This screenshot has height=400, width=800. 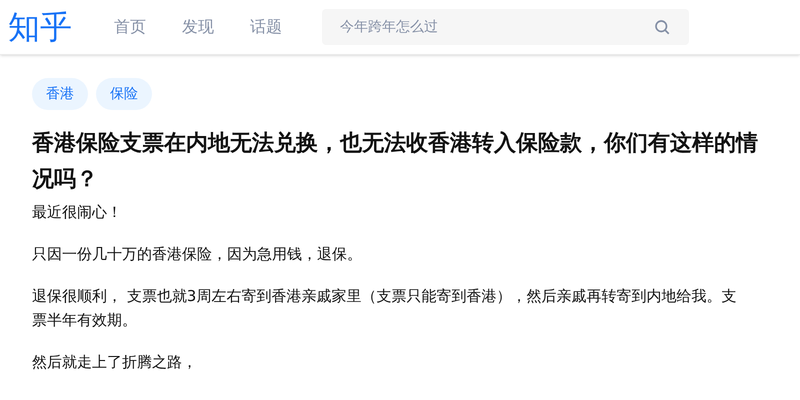 What do you see at coordinates (198, 27) in the screenshot?
I see `nav-link: 发现` at bounding box center [198, 27].